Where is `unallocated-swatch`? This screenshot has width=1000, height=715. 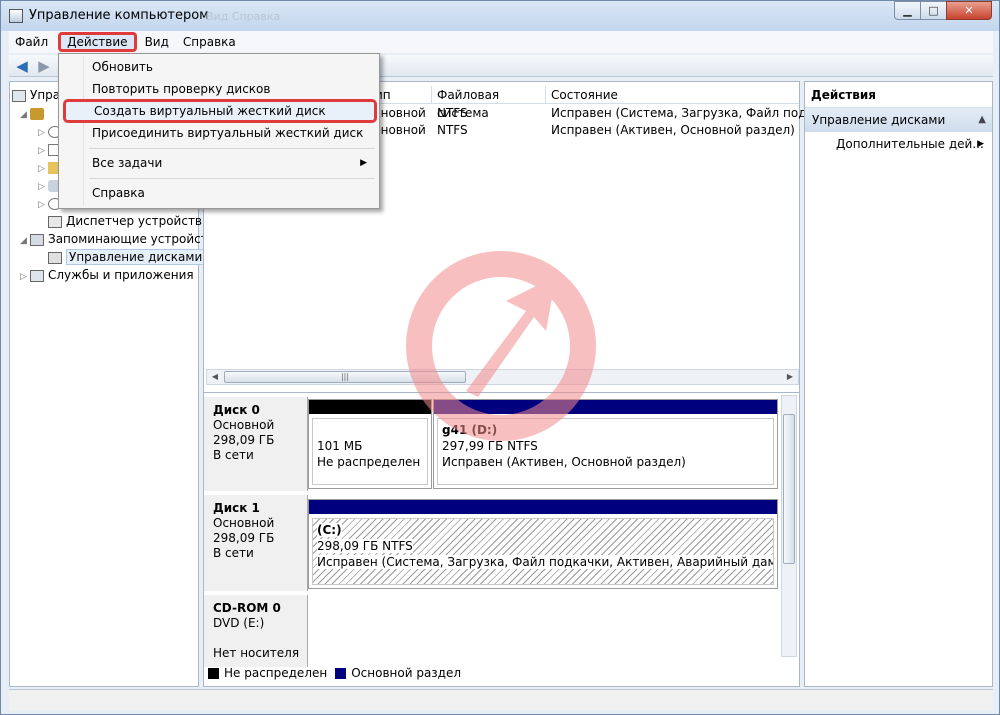 unallocated-swatch is located at coordinates (213, 673).